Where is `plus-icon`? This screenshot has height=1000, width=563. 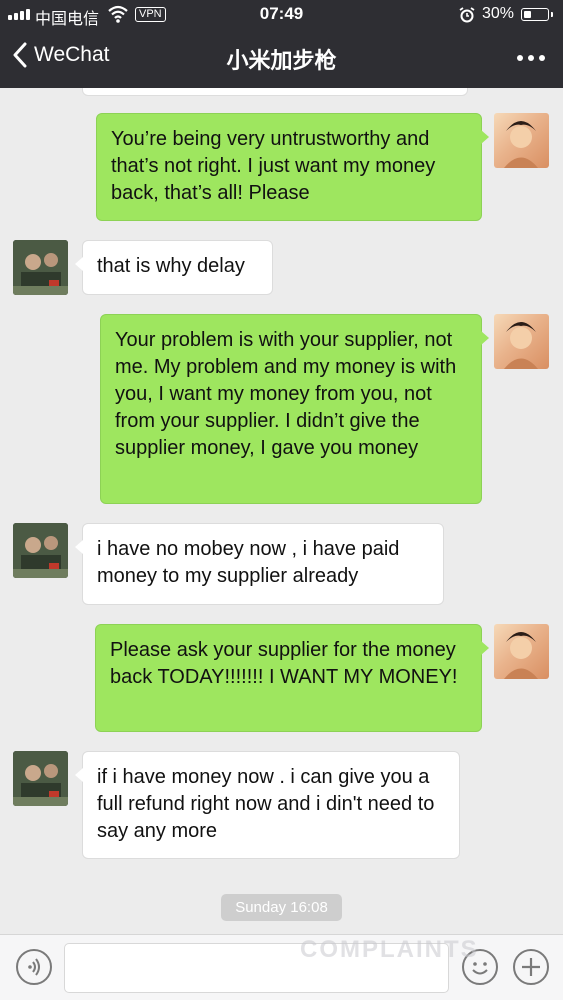
plus-icon is located at coordinates (531, 967).